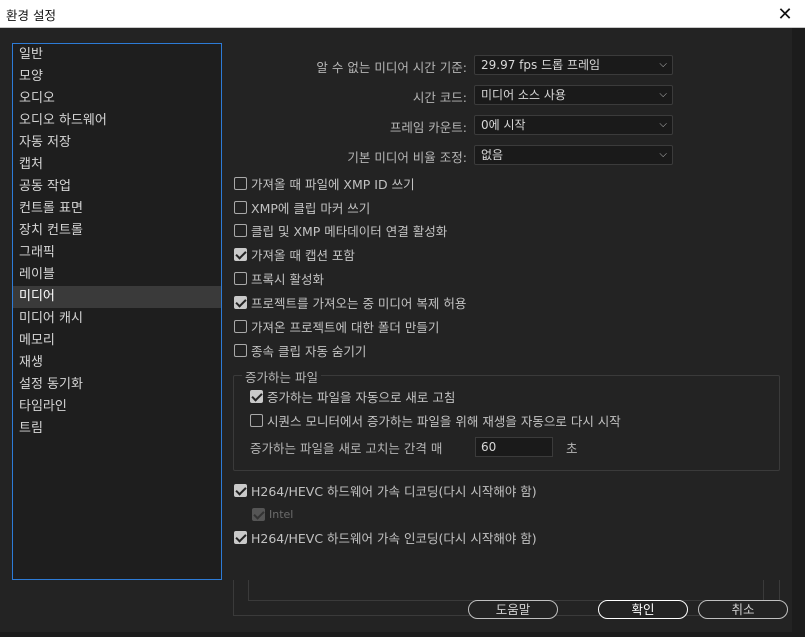  Describe the element at coordinates (513, 609) in the screenshot. I see `help-button: 도움말` at that location.